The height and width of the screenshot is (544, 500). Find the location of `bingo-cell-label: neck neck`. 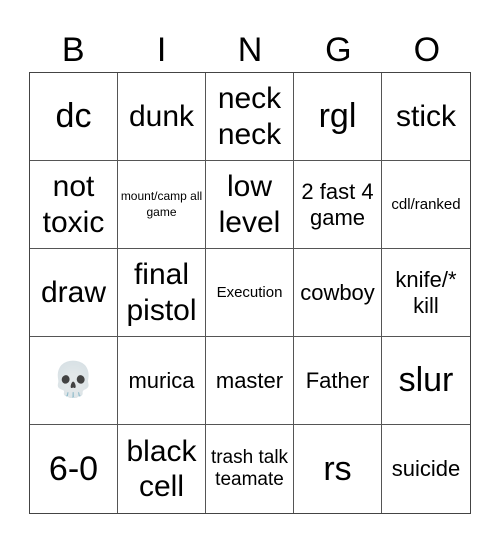

bingo-cell-label: neck neck is located at coordinates (249, 116).